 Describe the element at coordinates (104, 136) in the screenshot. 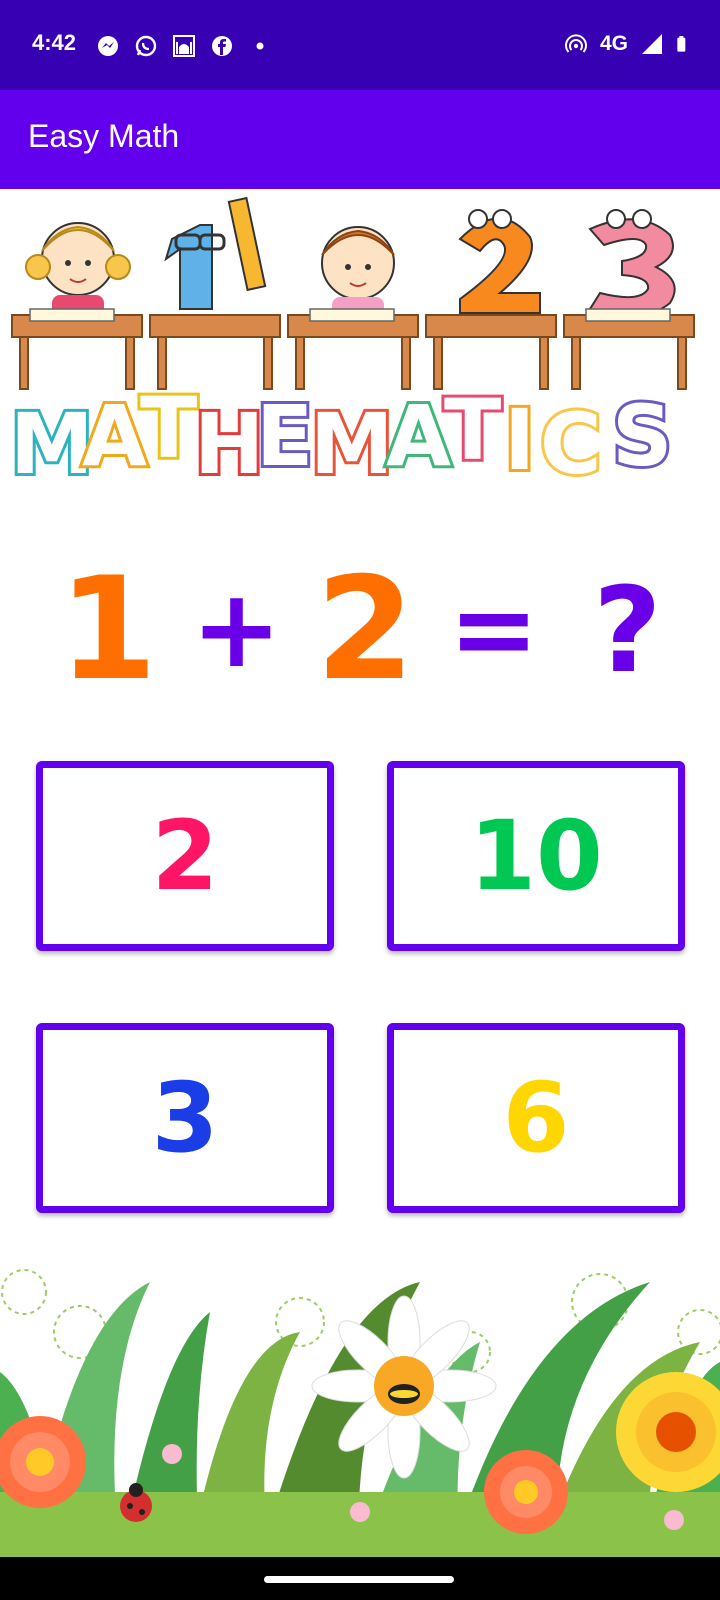

I see `app-title: Easy Math` at that location.